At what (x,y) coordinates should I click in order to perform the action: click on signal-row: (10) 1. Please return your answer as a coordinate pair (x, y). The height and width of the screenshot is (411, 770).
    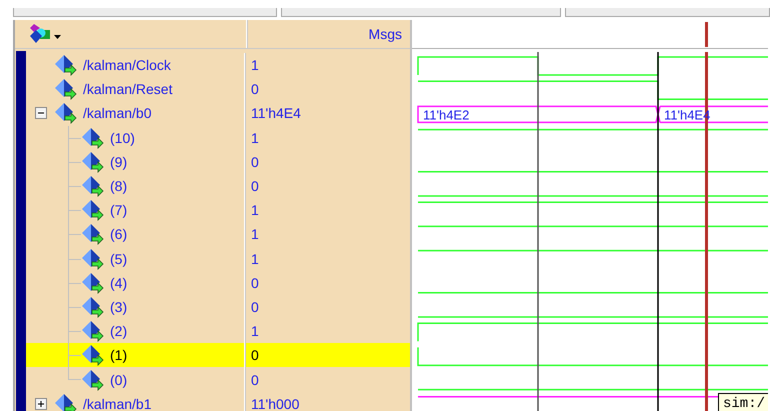
    Looking at the image, I should click on (218, 138).